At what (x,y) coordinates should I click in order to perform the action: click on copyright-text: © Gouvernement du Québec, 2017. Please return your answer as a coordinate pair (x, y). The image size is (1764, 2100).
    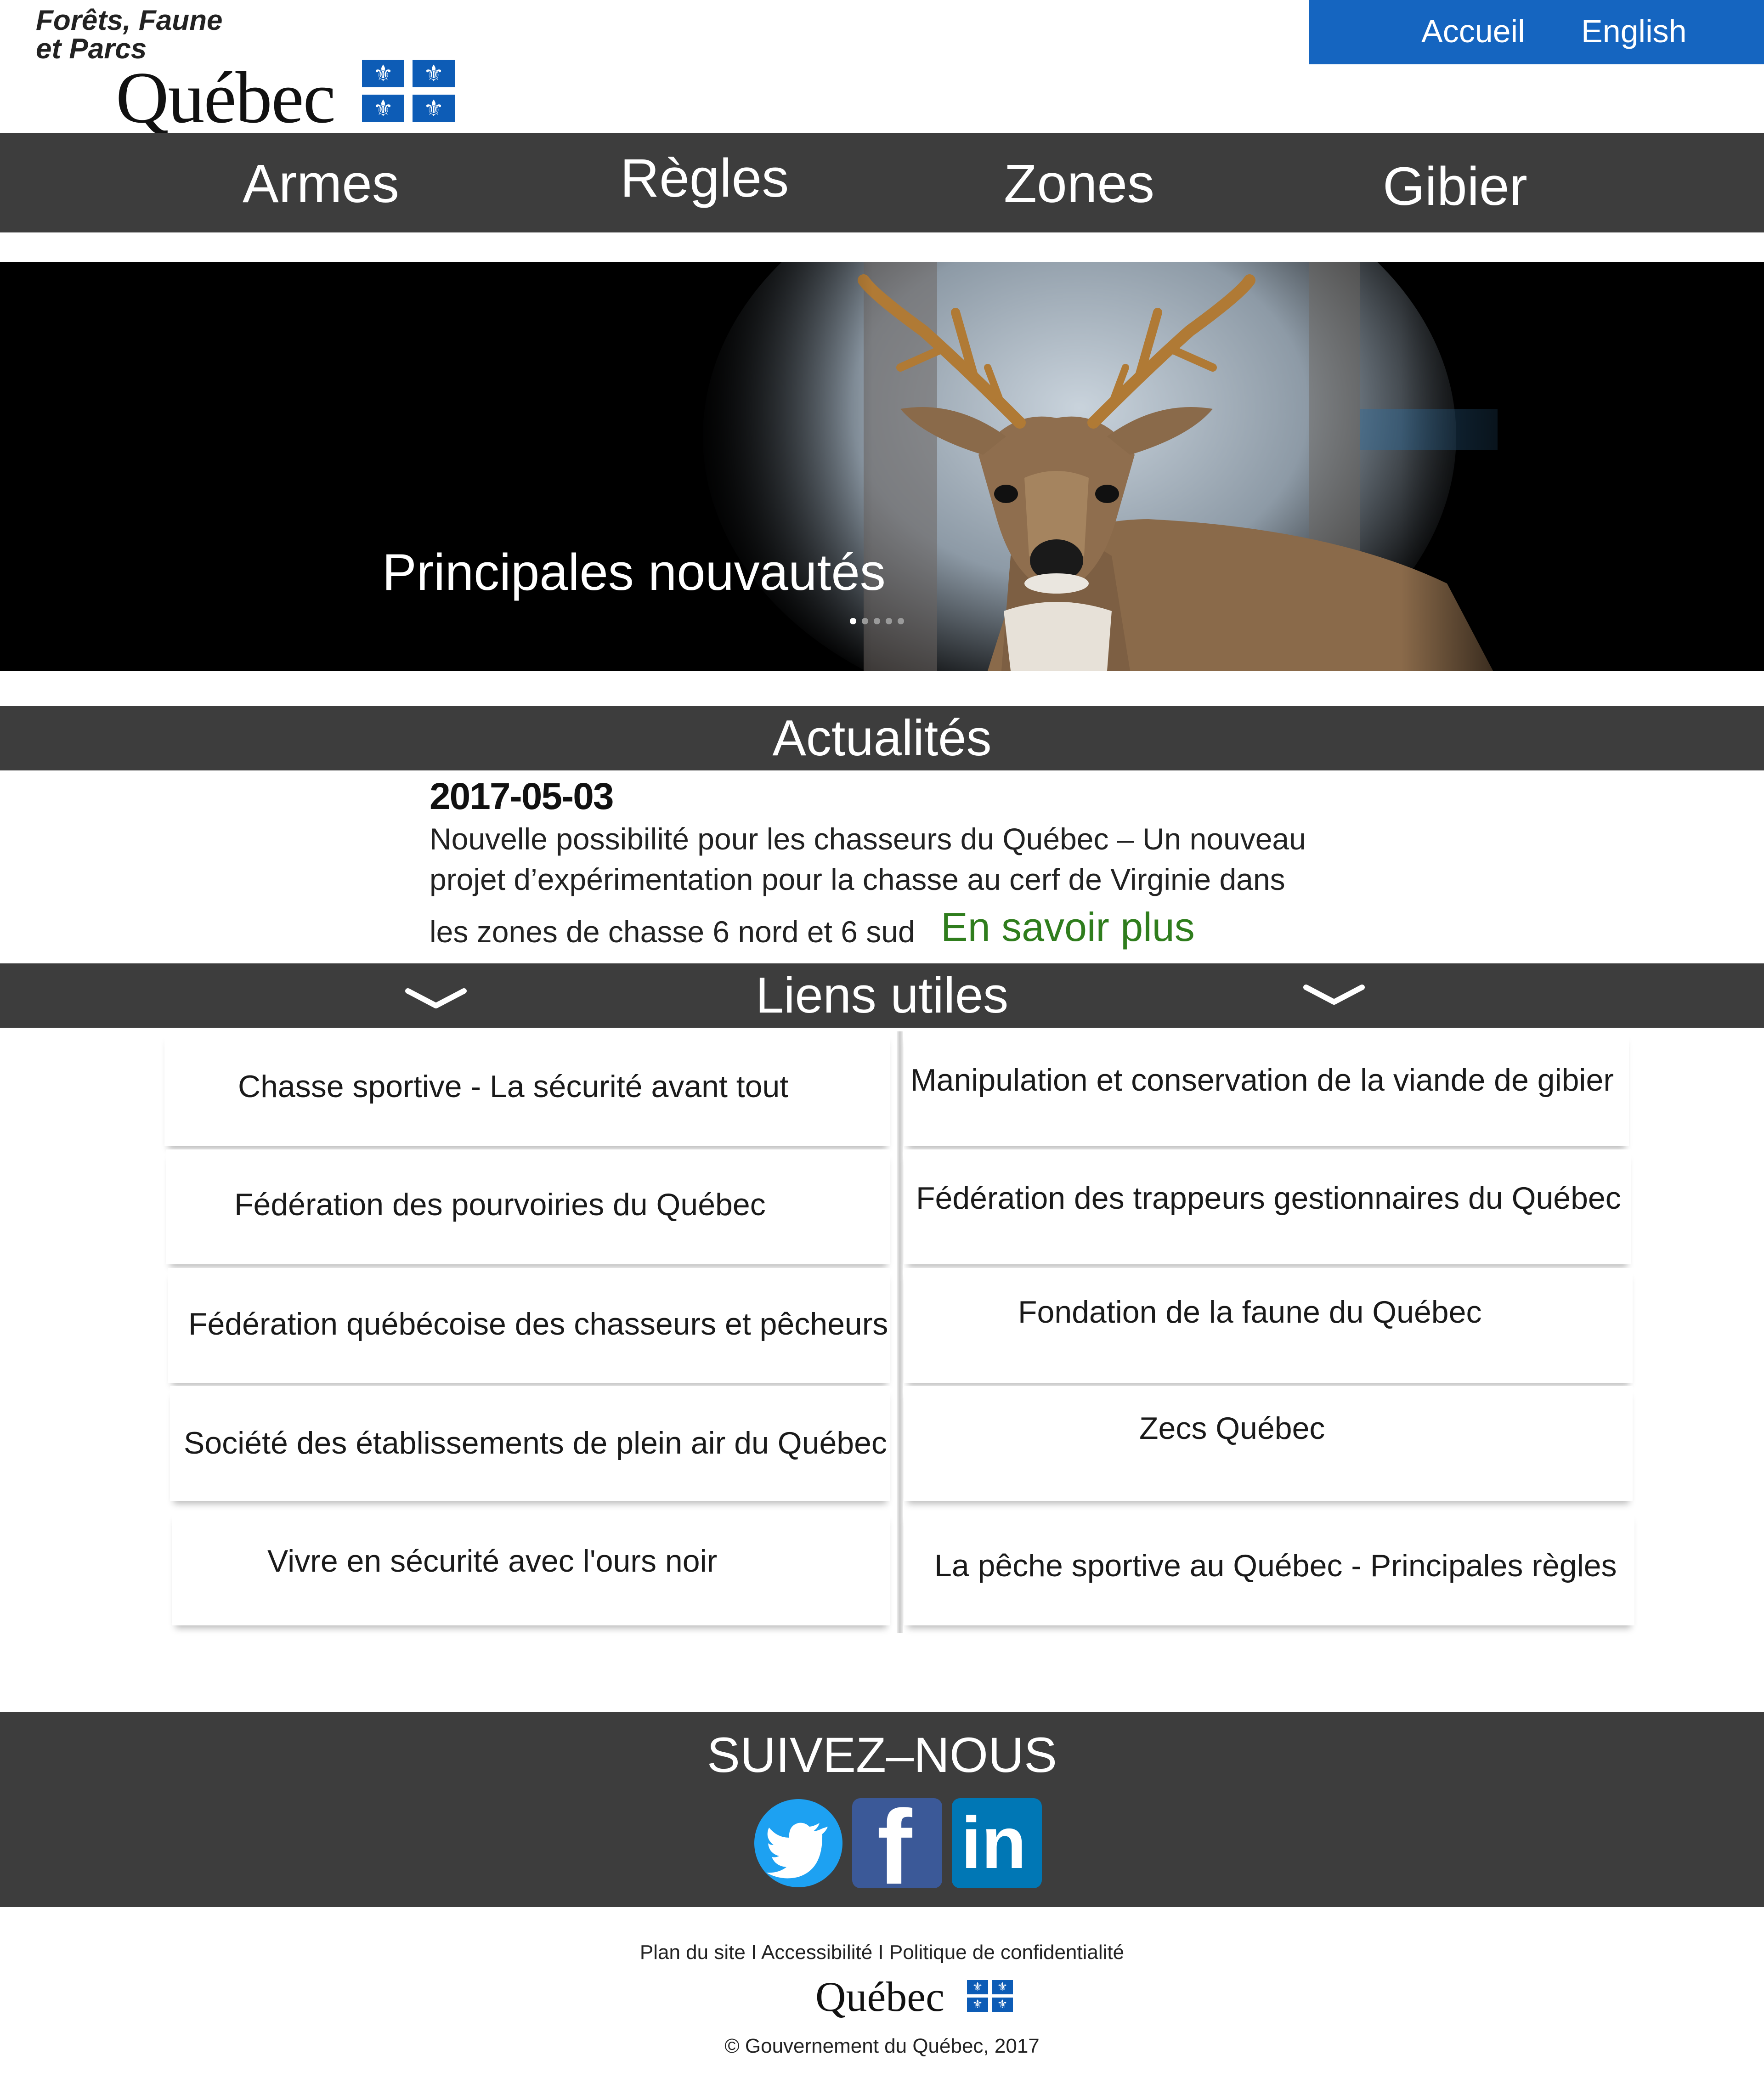
    Looking at the image, I should click on (882, 2046).